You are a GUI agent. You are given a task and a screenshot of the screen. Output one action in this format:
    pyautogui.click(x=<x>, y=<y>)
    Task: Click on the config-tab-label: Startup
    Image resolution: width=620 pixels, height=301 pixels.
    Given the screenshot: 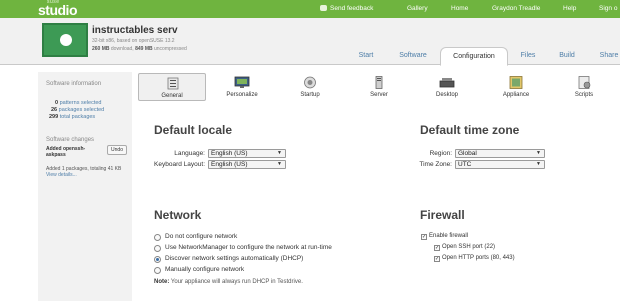 What is the action you would take?
    pyautogui.click(x=310, y=95)
    